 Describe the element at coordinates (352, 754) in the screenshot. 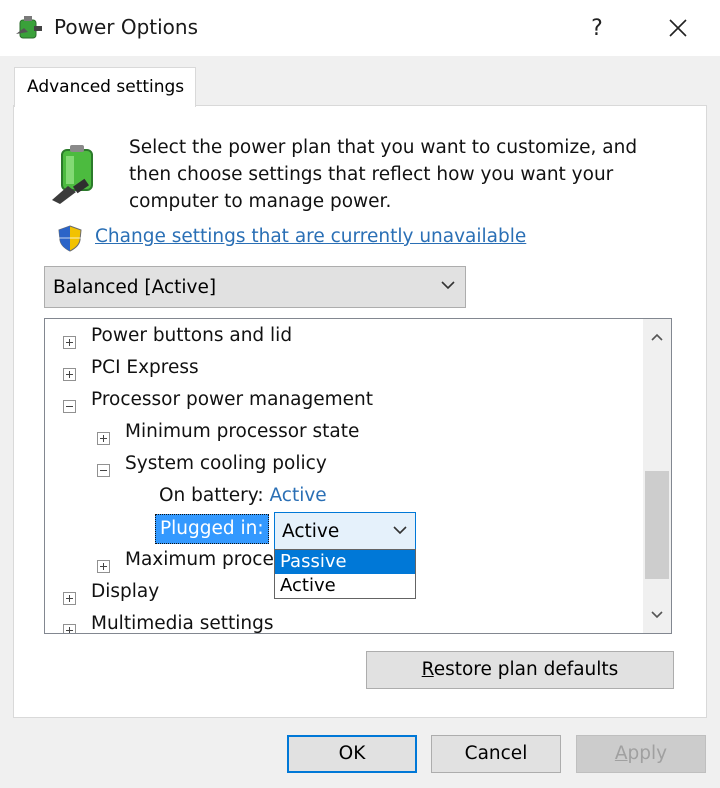

I see `ok-button: OK` at that location.